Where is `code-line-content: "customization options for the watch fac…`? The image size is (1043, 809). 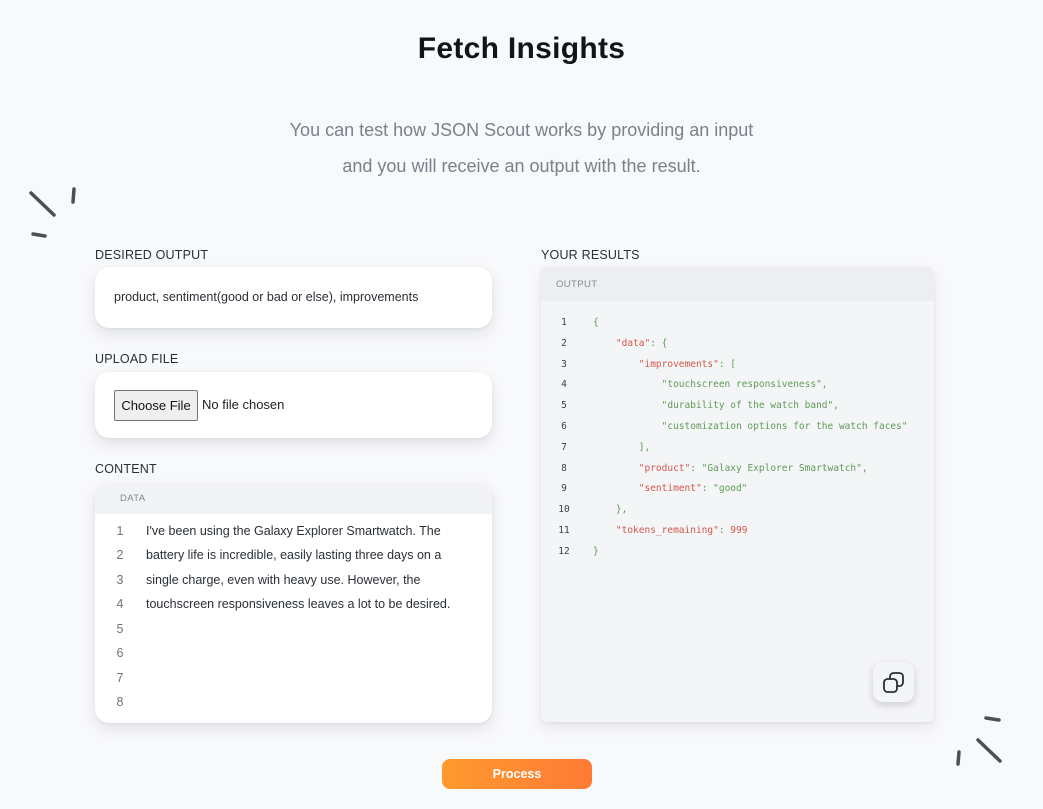
code-line-content: "customization options for the watch fac… is located at coordinates (750, 426).